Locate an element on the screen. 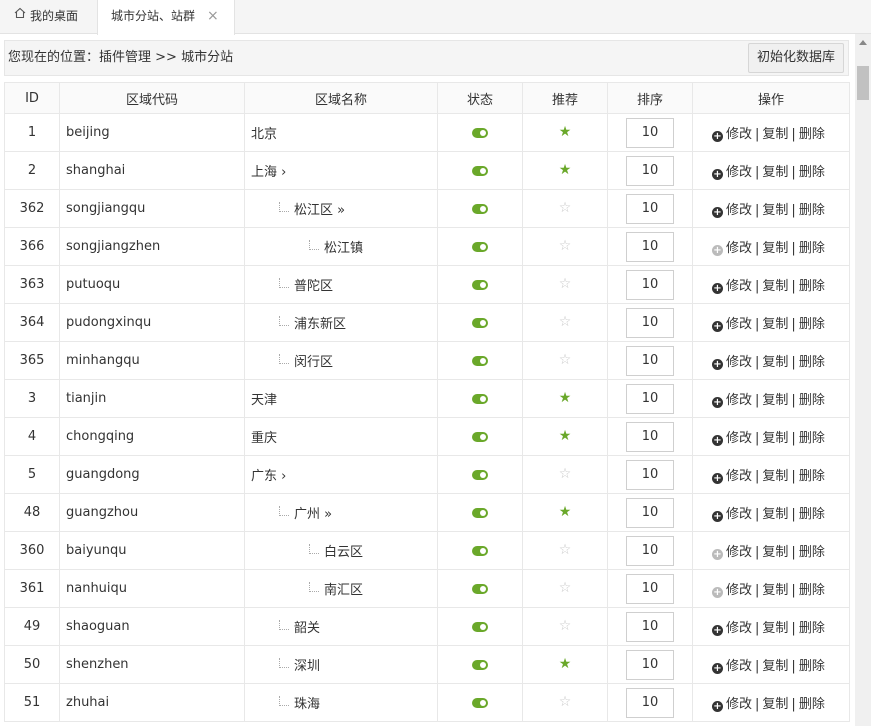  scroll-up-icon is located at coordinates (863, 42).